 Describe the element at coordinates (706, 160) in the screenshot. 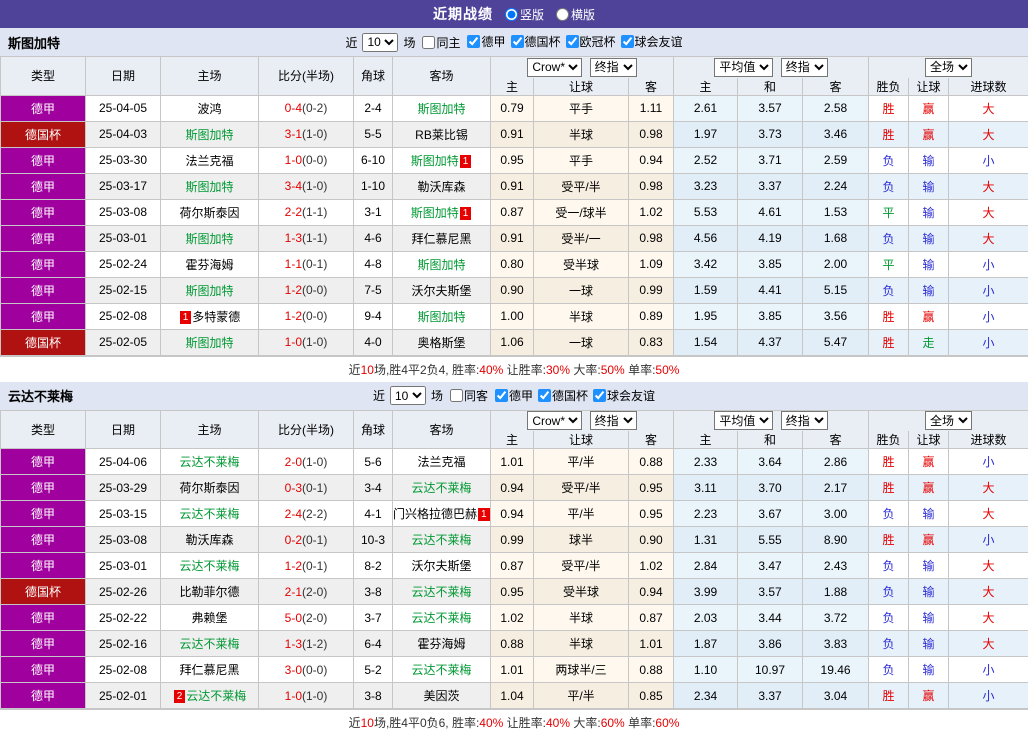

I see `avg-home-odds-cell: 2.52` at that location.